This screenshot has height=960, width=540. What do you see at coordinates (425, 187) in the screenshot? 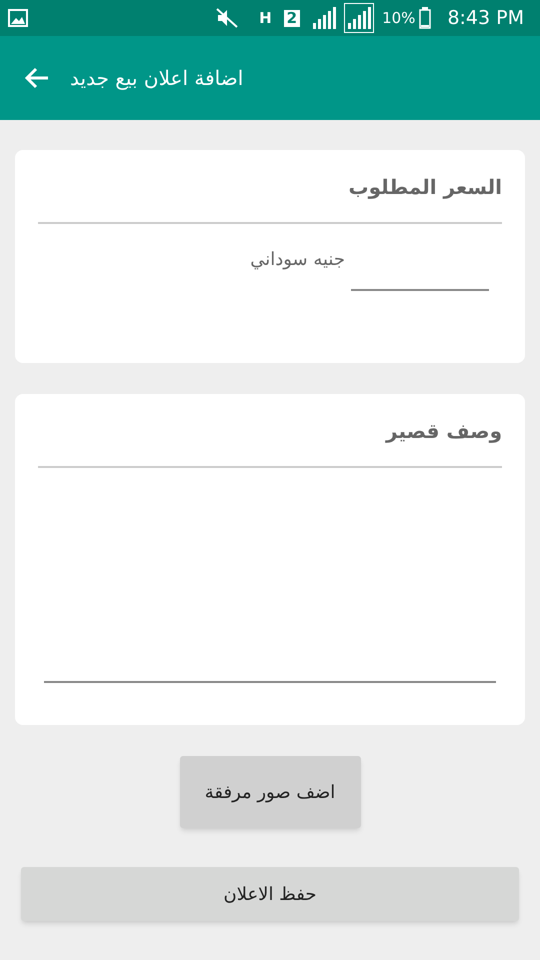
I see `card-title: السعر المطلوب` at bounding box center [425, 187].